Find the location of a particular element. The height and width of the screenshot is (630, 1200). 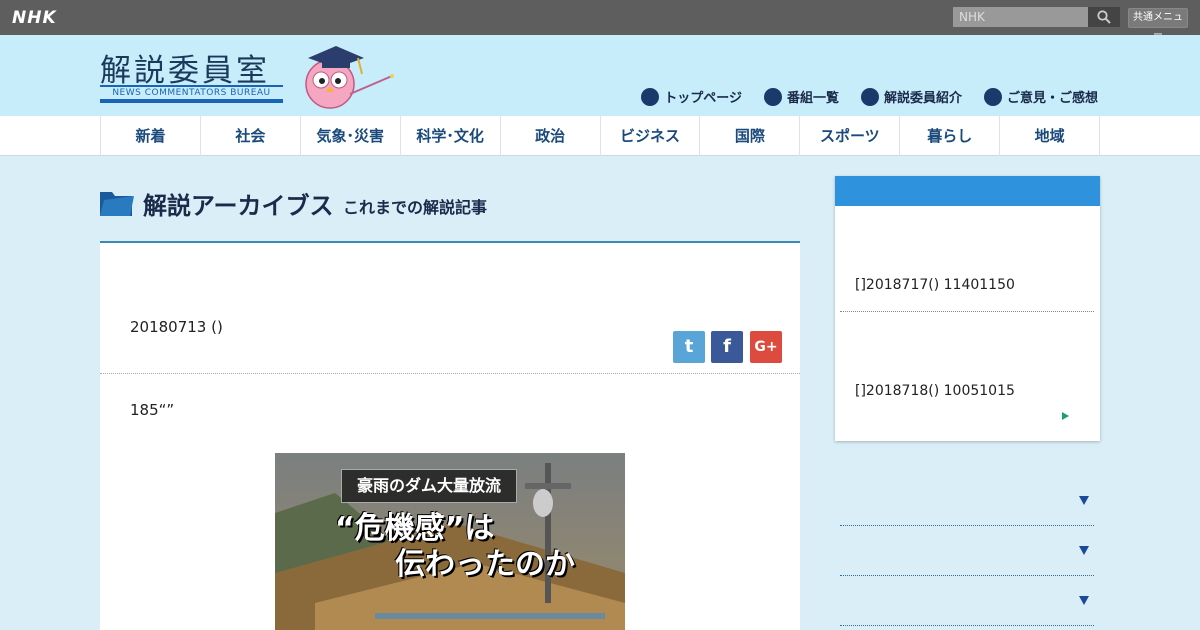

nav-item-international: 国際 is located at coordinates (749, 136).